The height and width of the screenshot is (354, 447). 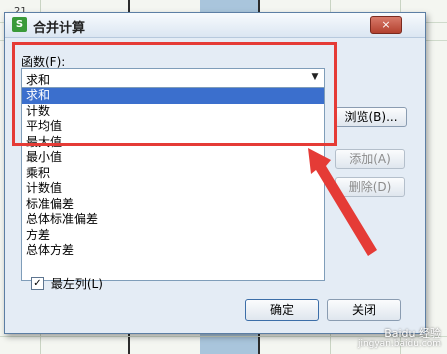 What do you see at coordinates (412, 333) in the screenshot?
I see `watermark-line1: Baidu 经验` at bounding box center [412, 333].